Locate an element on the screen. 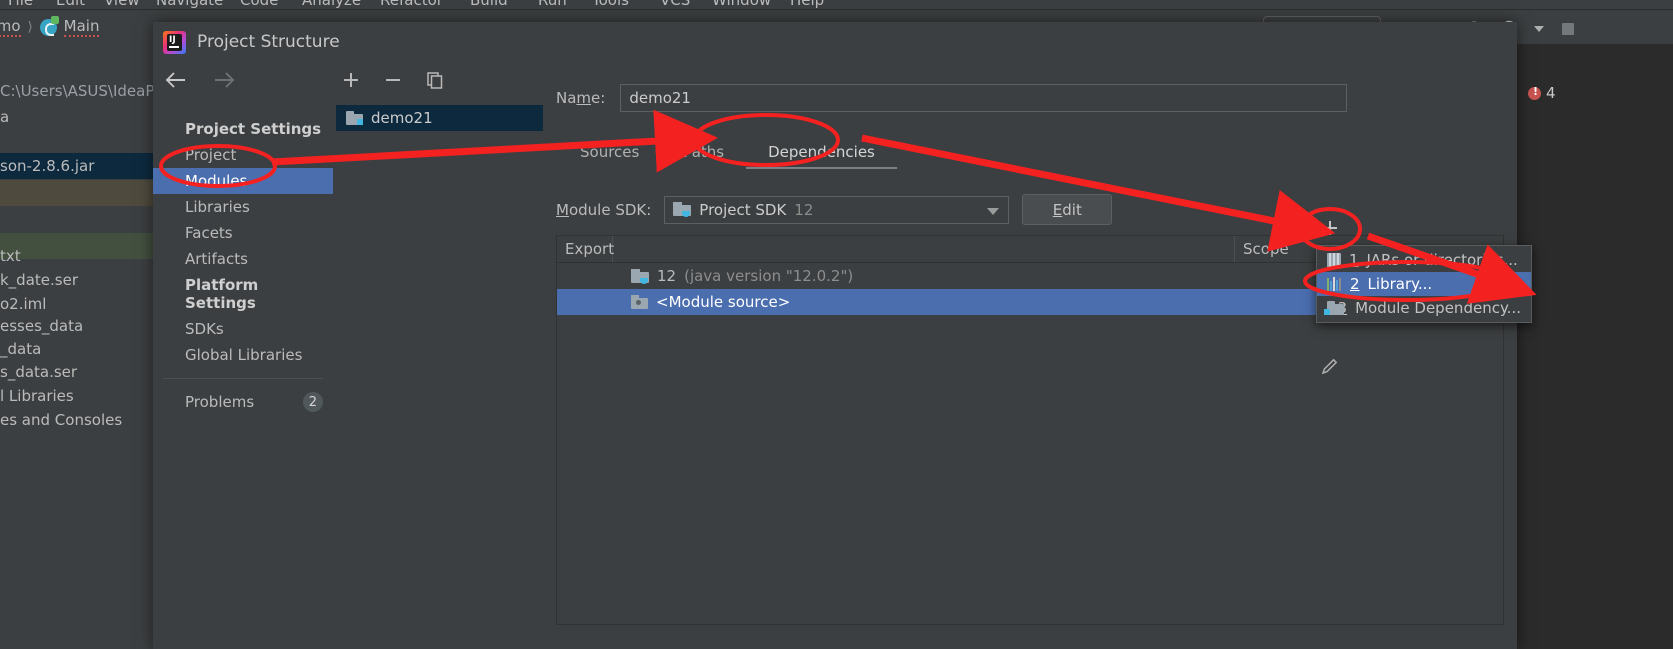  file-row: k_date.ser is located at coordinates (76, 280).